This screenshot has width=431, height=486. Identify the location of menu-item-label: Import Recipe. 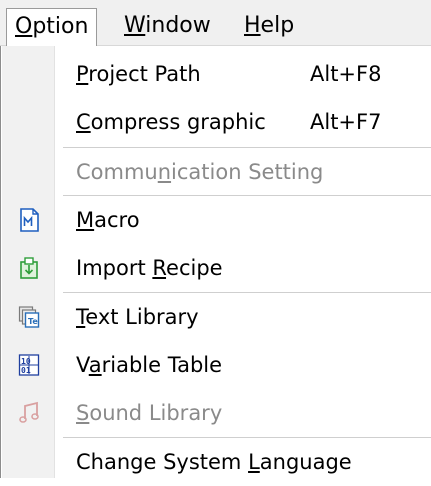
(149, 268).